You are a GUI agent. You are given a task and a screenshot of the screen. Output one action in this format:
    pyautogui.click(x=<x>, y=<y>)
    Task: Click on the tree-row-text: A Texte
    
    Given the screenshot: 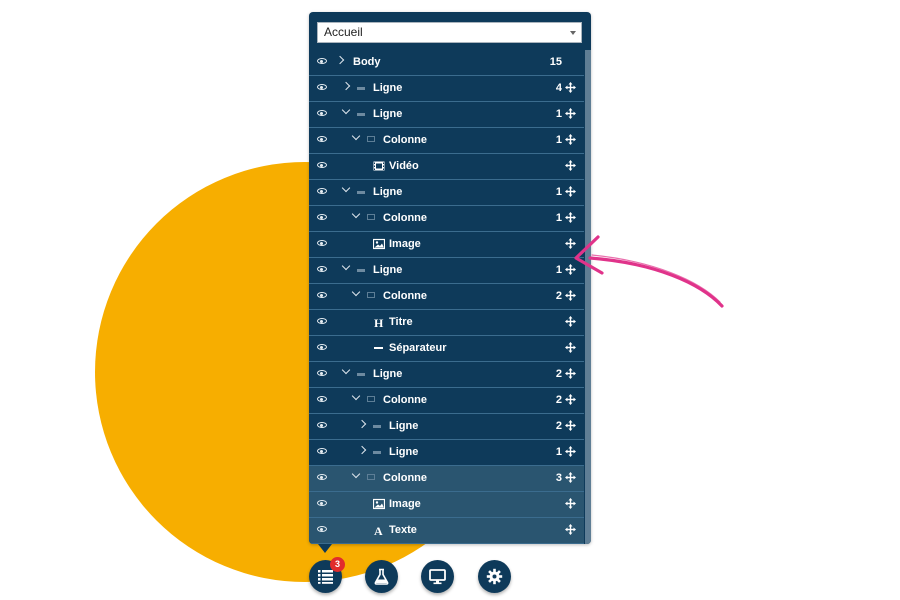 What is the action you would take?
    pyautogui.click(x=446, y=531)
    